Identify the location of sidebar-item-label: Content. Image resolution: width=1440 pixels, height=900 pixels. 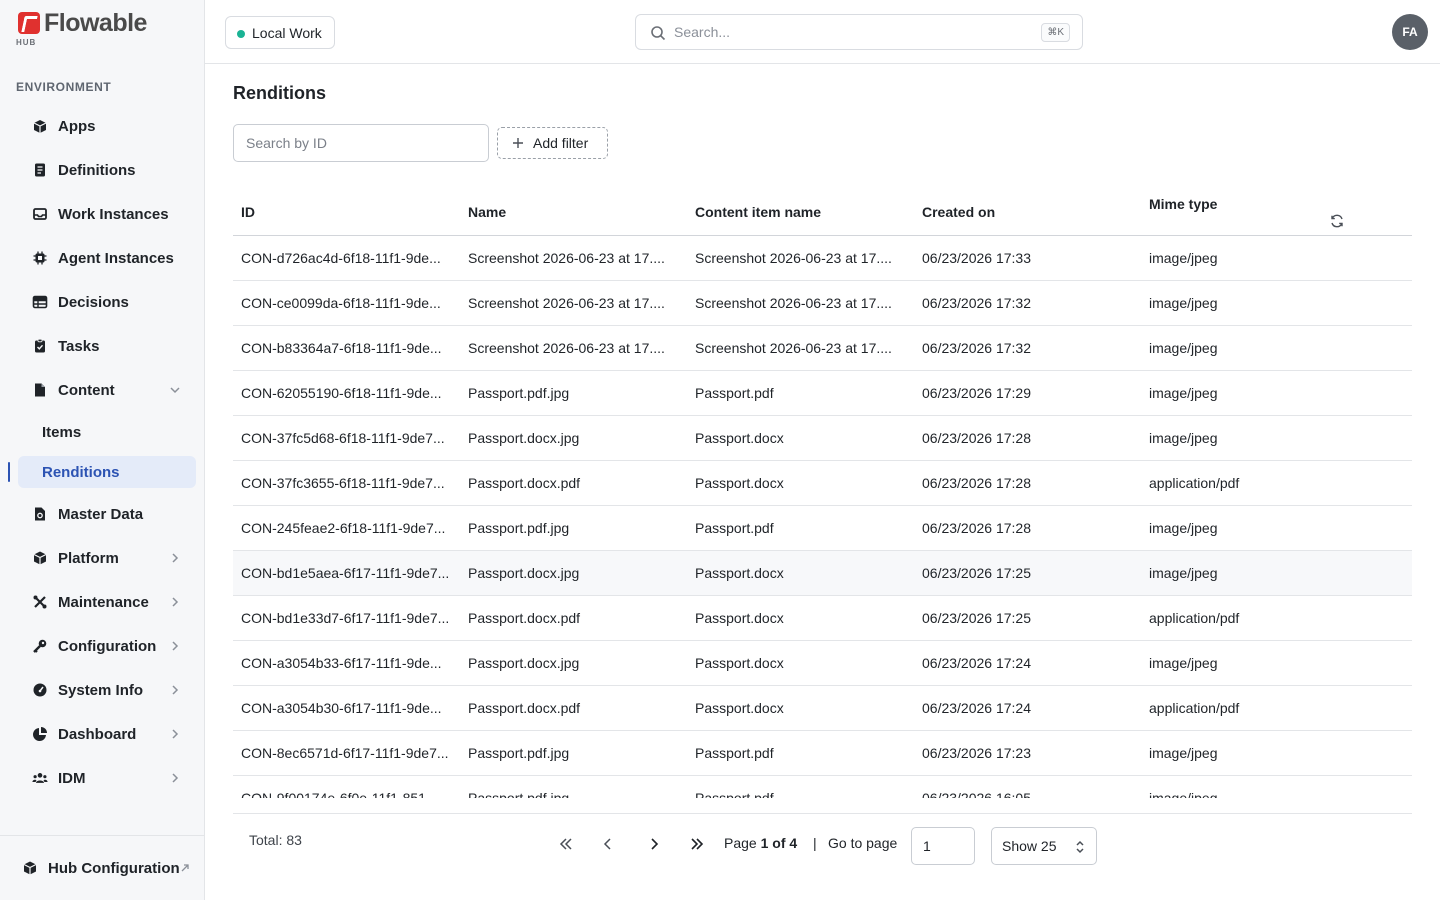
(86, 390).